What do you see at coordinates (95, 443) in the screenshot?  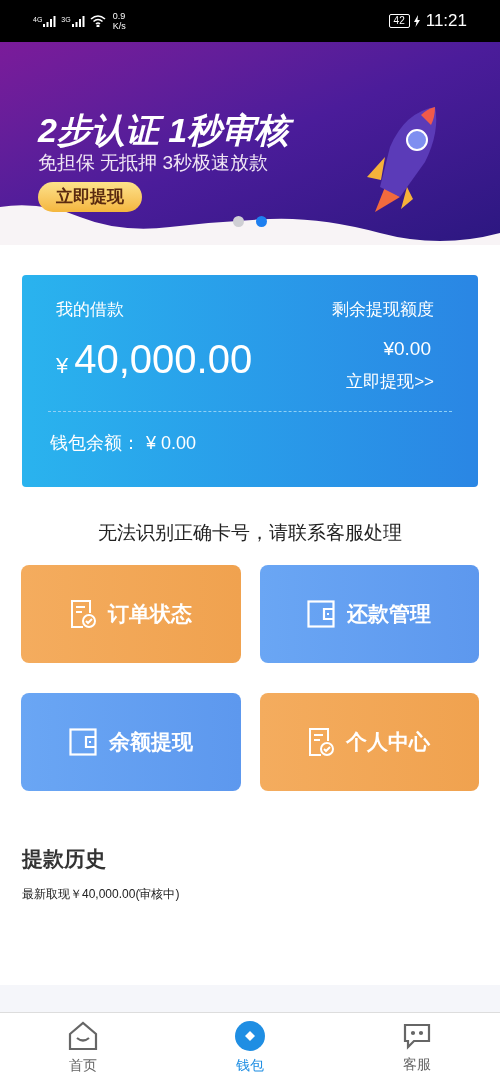 I see `wallet-balance-label: 钱包余额：` at bounding box center [95, 443].